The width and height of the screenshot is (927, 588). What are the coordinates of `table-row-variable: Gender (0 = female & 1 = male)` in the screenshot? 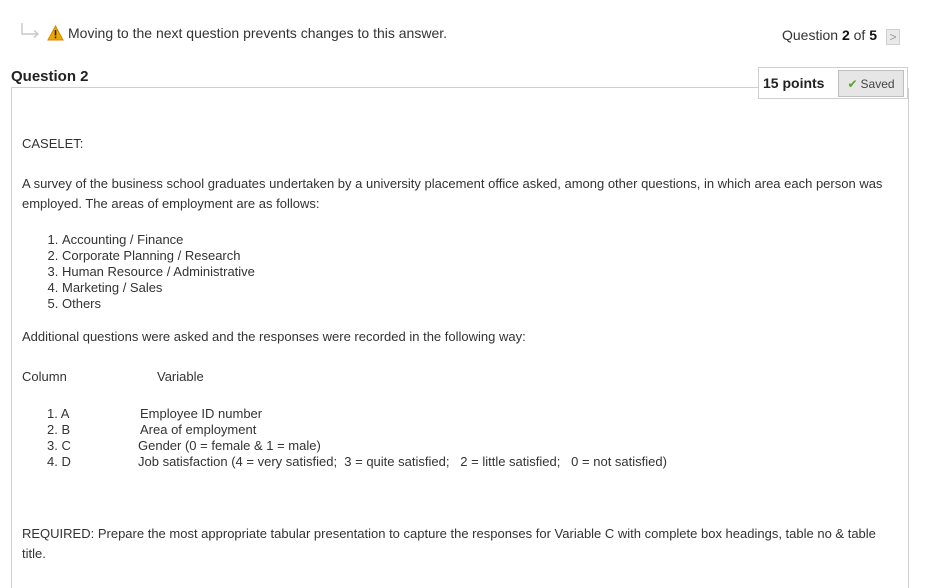 It's located at (229, 445).